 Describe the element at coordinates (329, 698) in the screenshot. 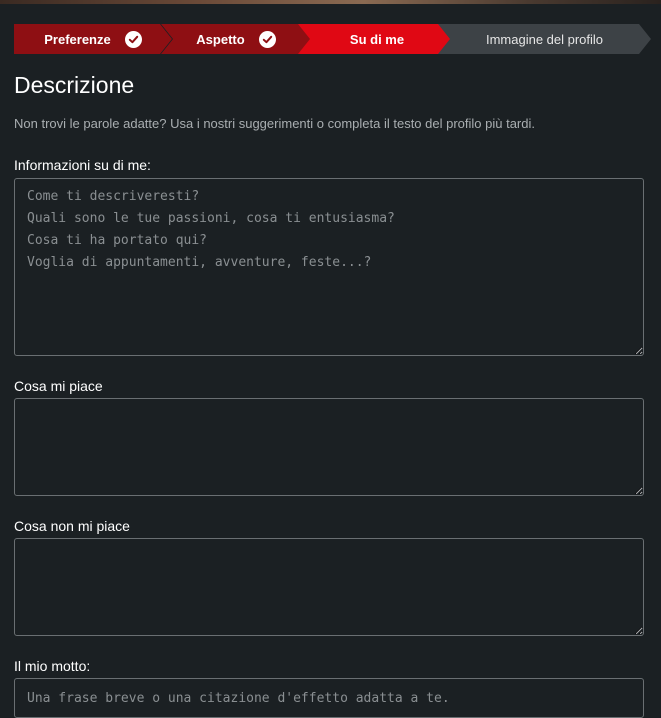

I see `motto-input` at that location.